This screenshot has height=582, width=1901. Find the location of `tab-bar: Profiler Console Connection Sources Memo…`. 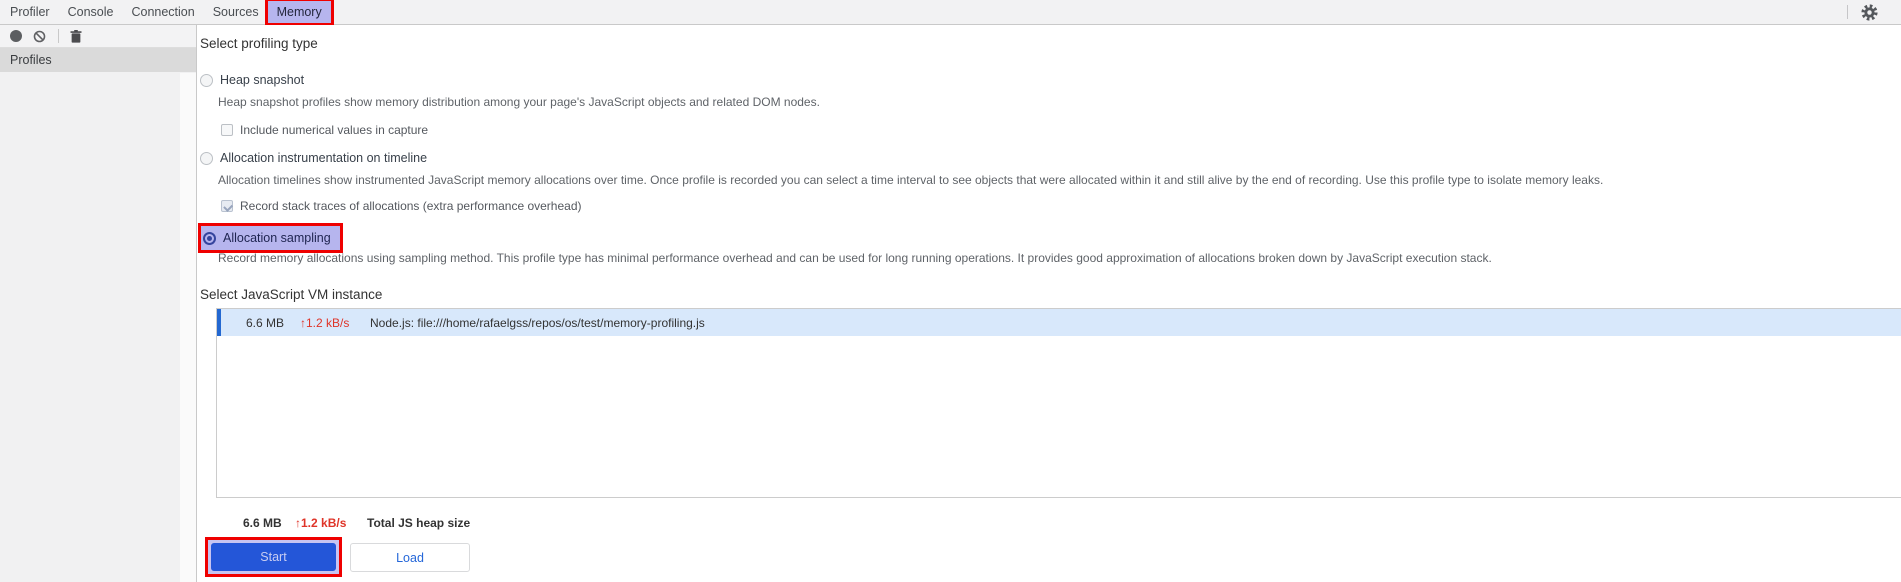

tab-bar: Profiler Console Connection Sources Memo… is located at coordinates (950, 13).